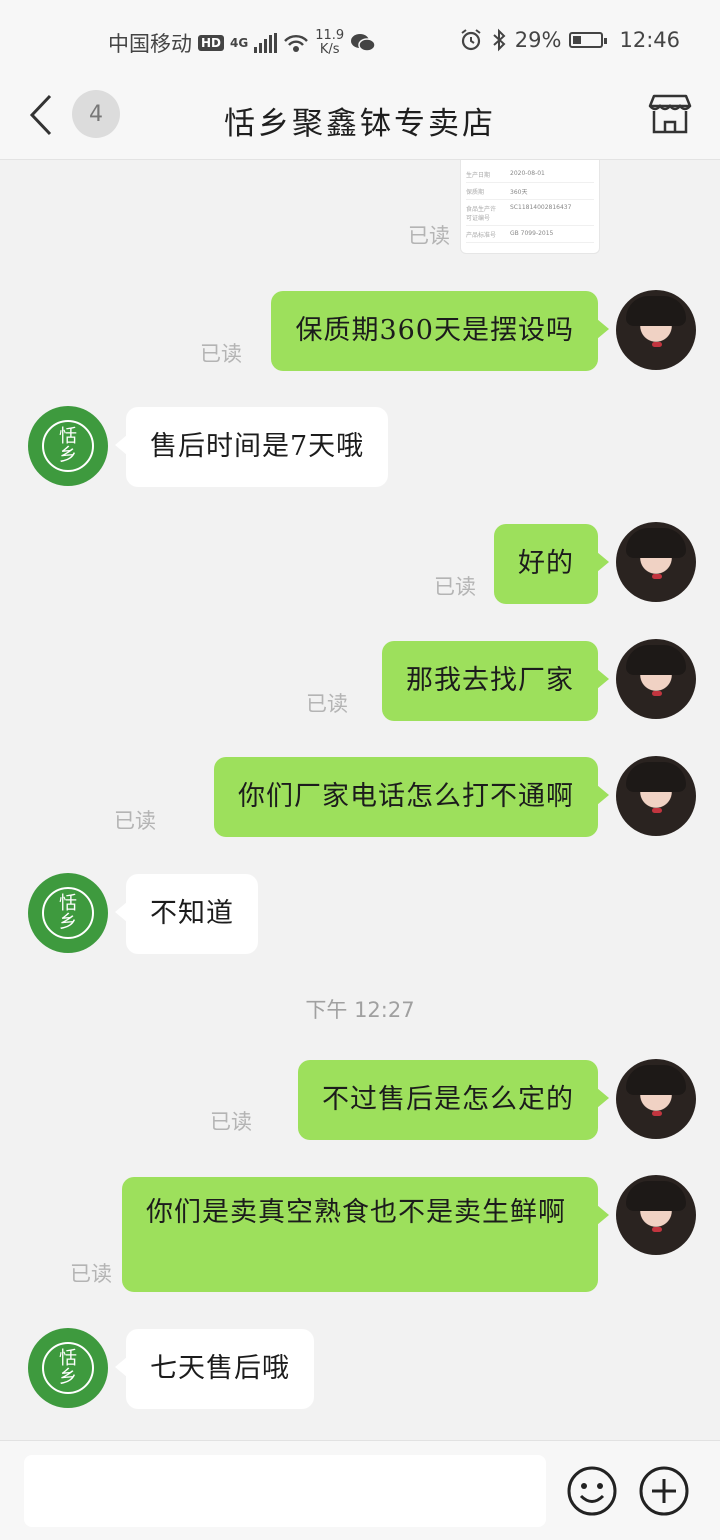 The width and height of the screenshot is (720, 1540). What do you see at coordinates (440, 331) in the screenshot?
I see `outgoing-message: 保质期360天是摆设吗` at bounding box center [440, 331].